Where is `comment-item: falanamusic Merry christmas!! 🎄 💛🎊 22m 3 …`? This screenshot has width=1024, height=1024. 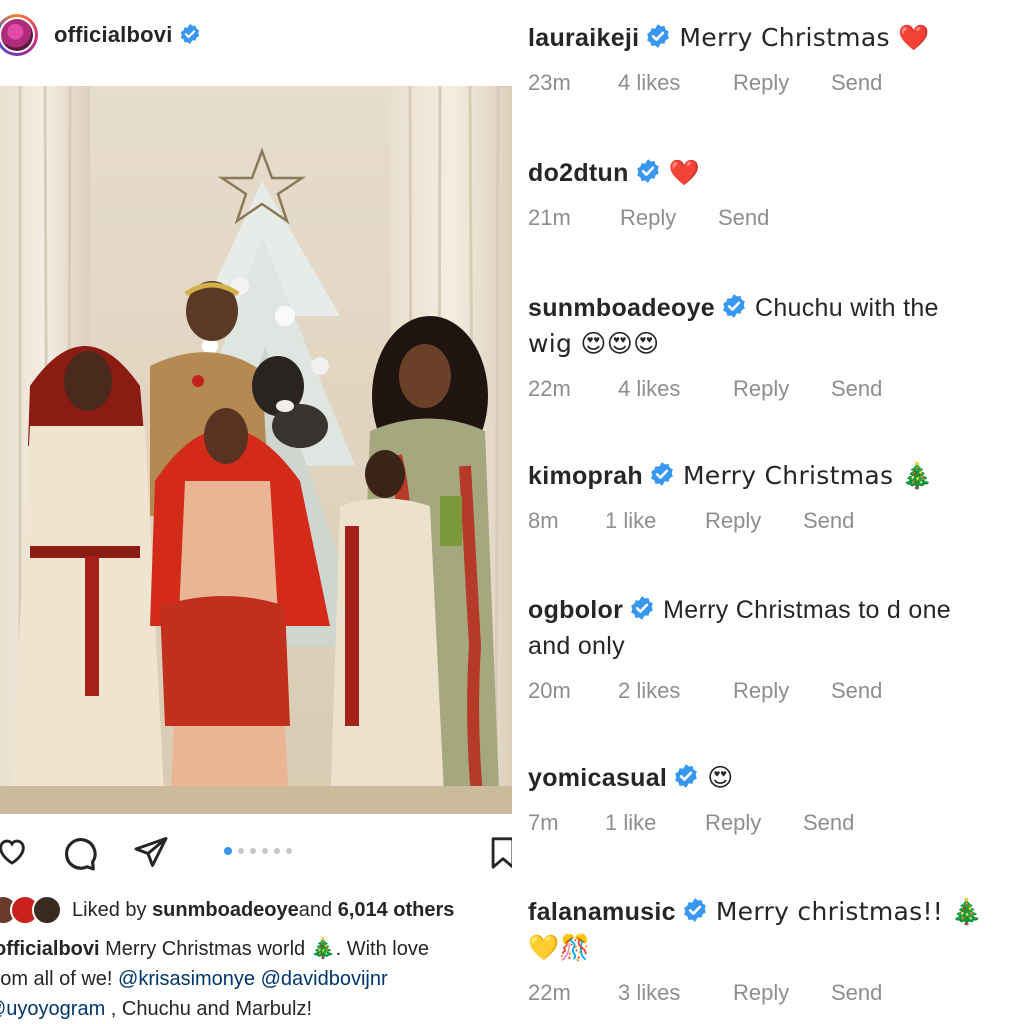
comment-item: falanamusic Merry christmas!! 🎄 💛🎊 22m 3 … is located at coordinates (773, 949).